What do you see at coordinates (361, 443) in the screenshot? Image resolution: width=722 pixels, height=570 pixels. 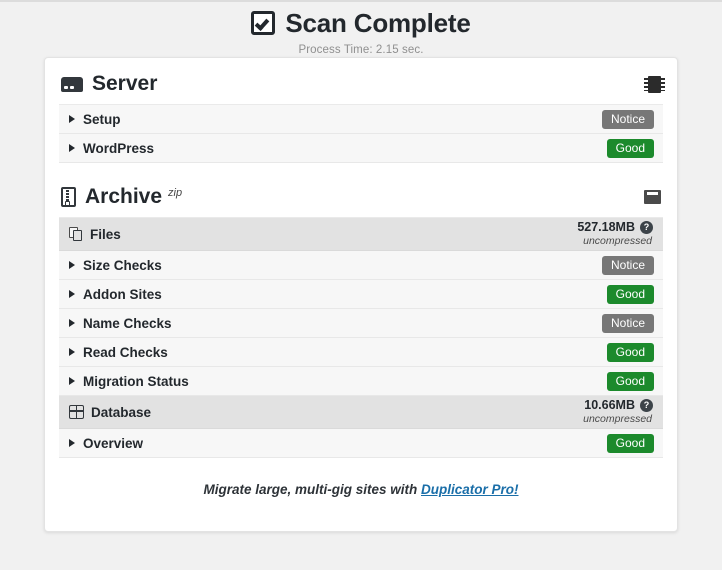 I see `table-row: Overview Good` at bounding box center [361, 443].